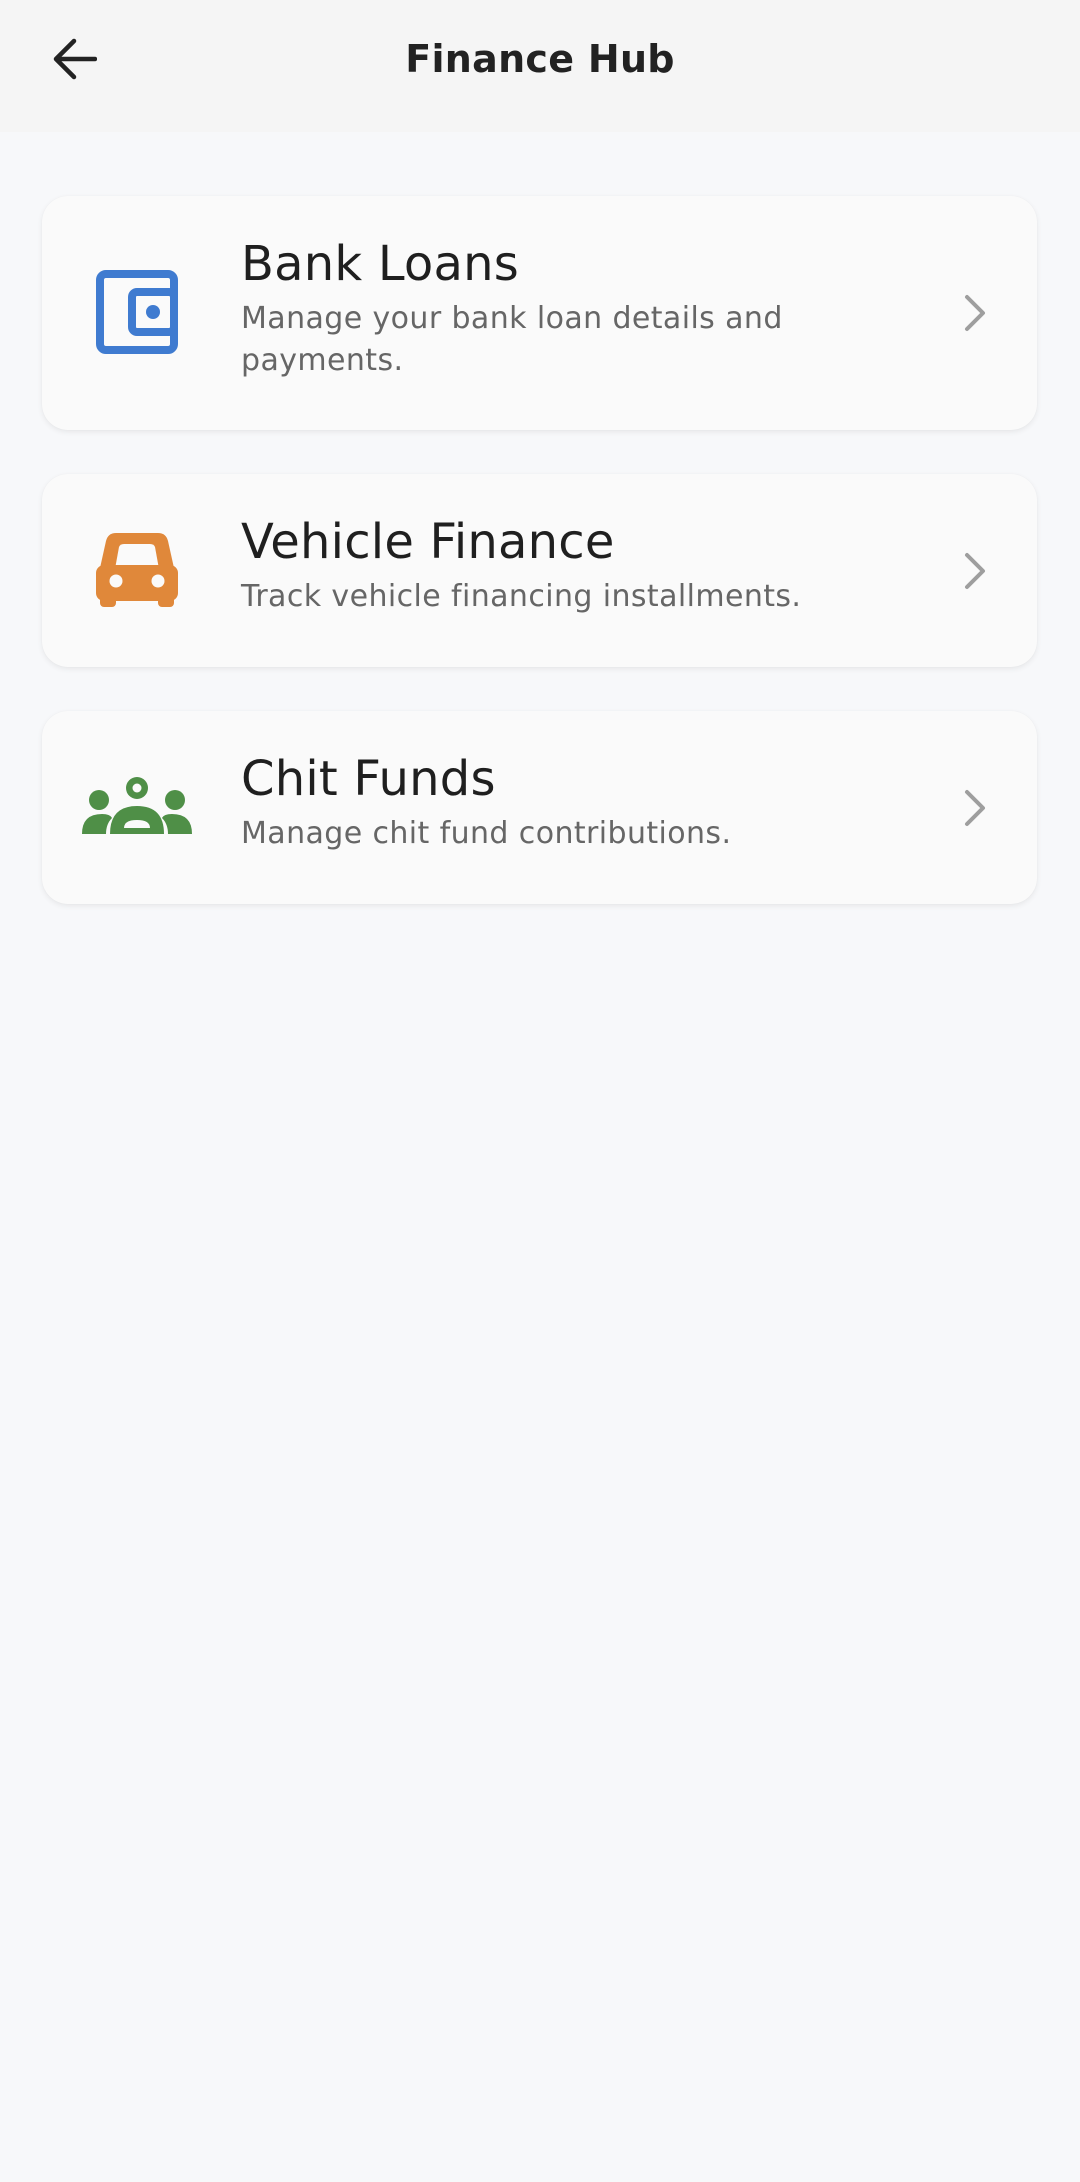  What do you see at coordinates (137, 313) in the screenshot?
I see `wallet-icon` at bounding box center [137, 313].